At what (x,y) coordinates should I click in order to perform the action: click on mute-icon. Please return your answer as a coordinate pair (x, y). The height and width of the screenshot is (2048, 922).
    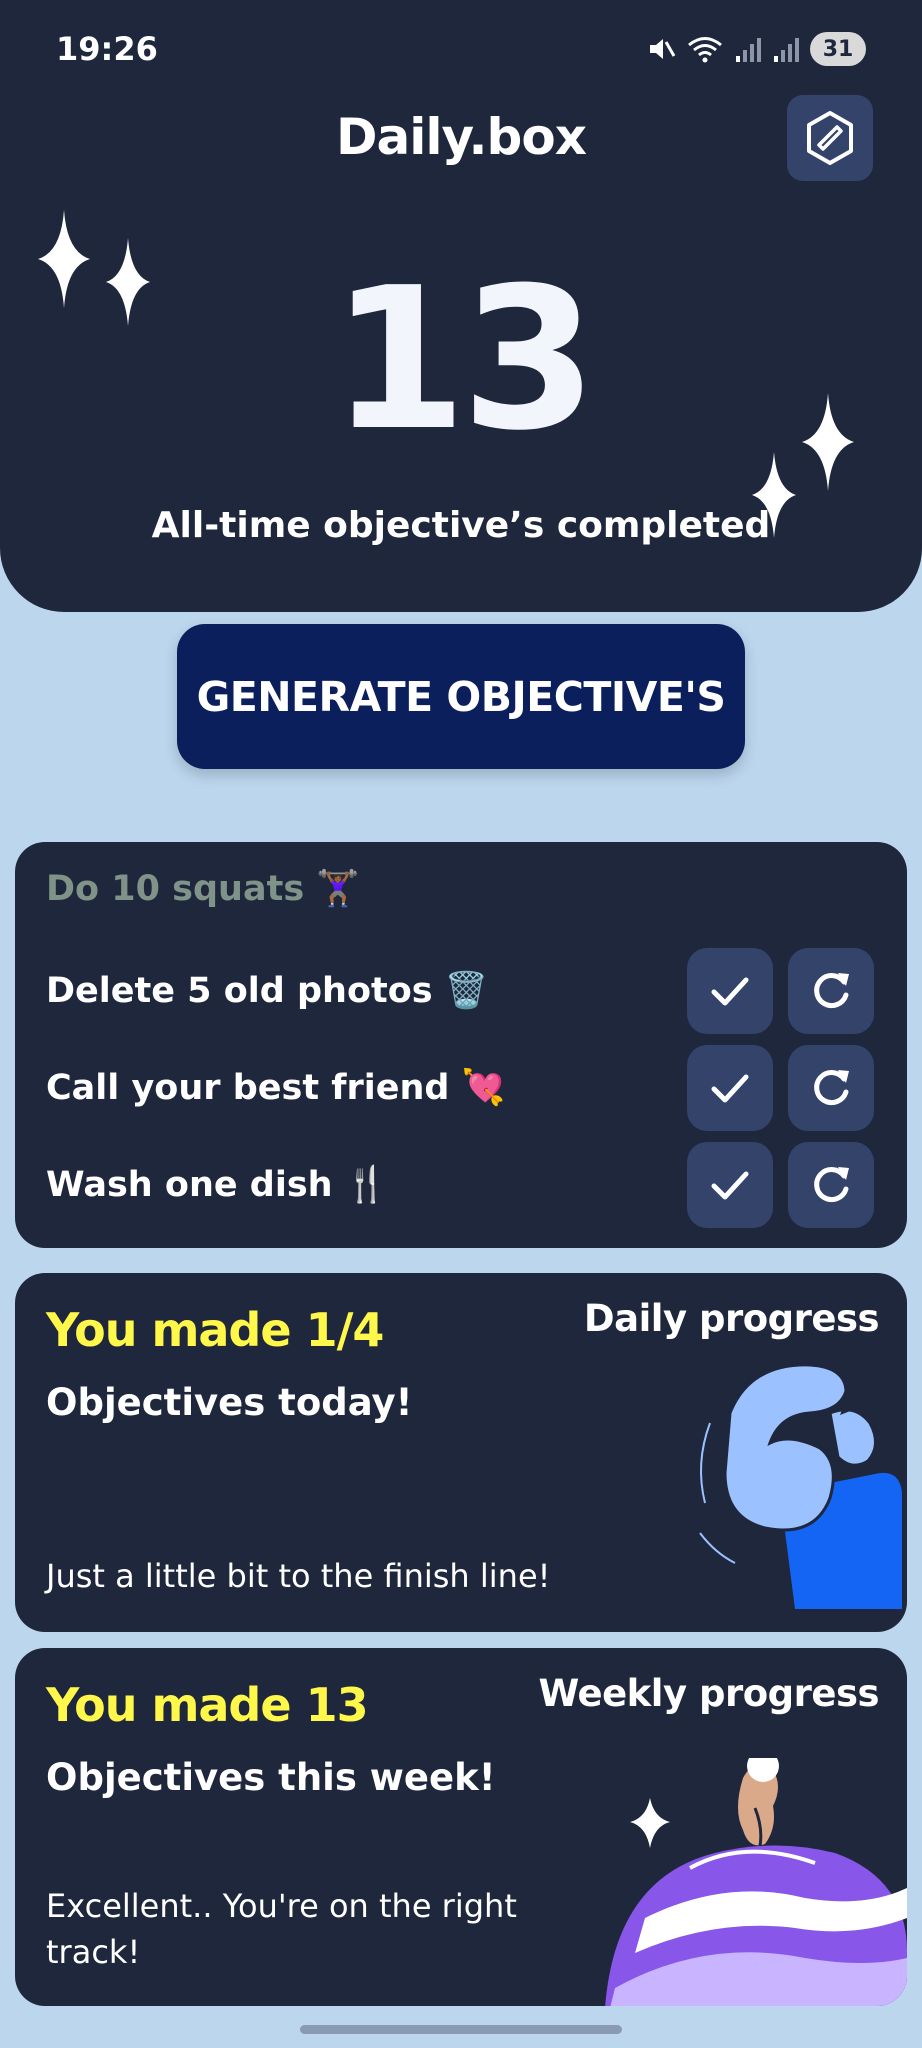
    Looking at the image, I should click on (663, 49).